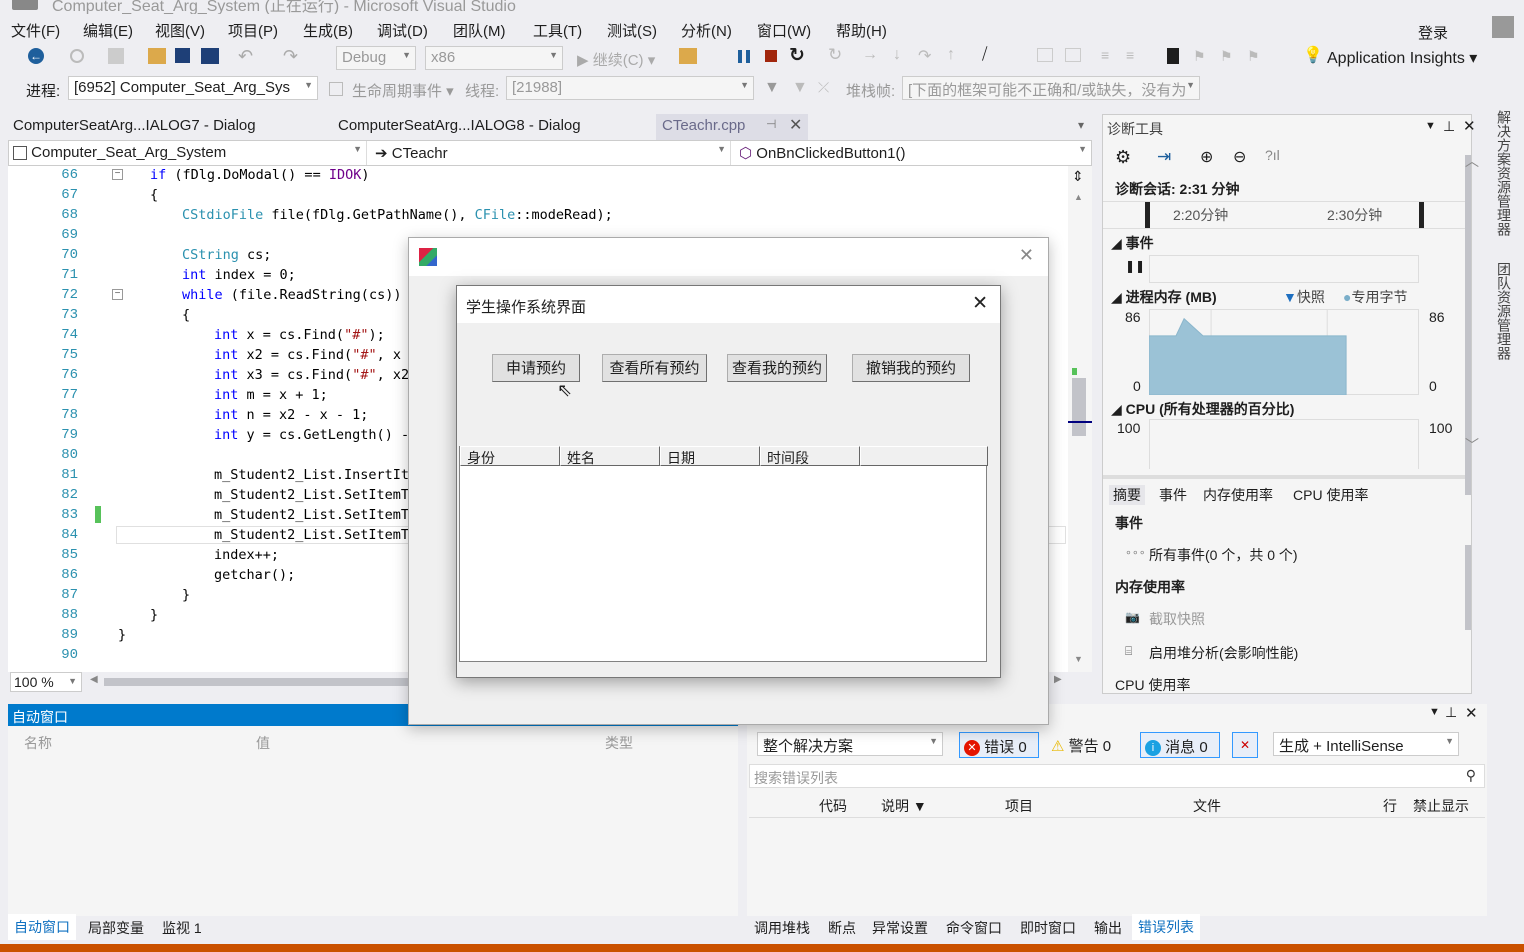  I want to click on timeline-end-handle, so click(1421, 215).